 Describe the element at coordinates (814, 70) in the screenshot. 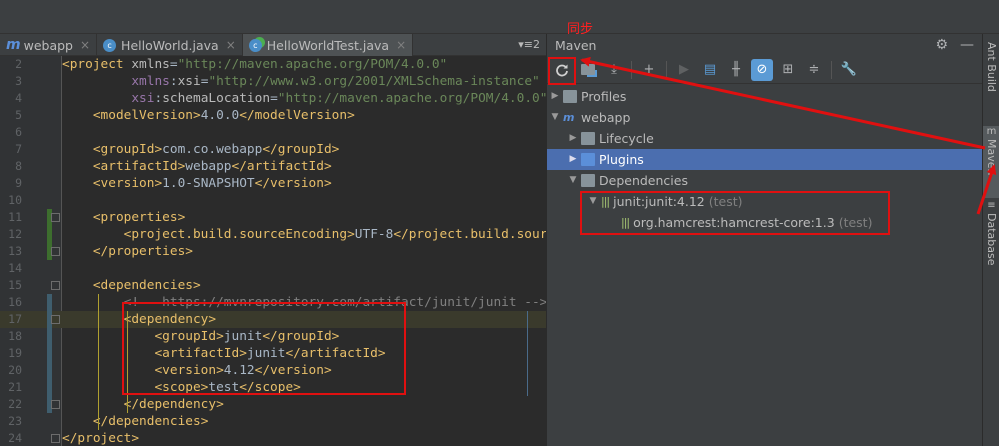

I see `collapse-all-button: ≑` at that location.